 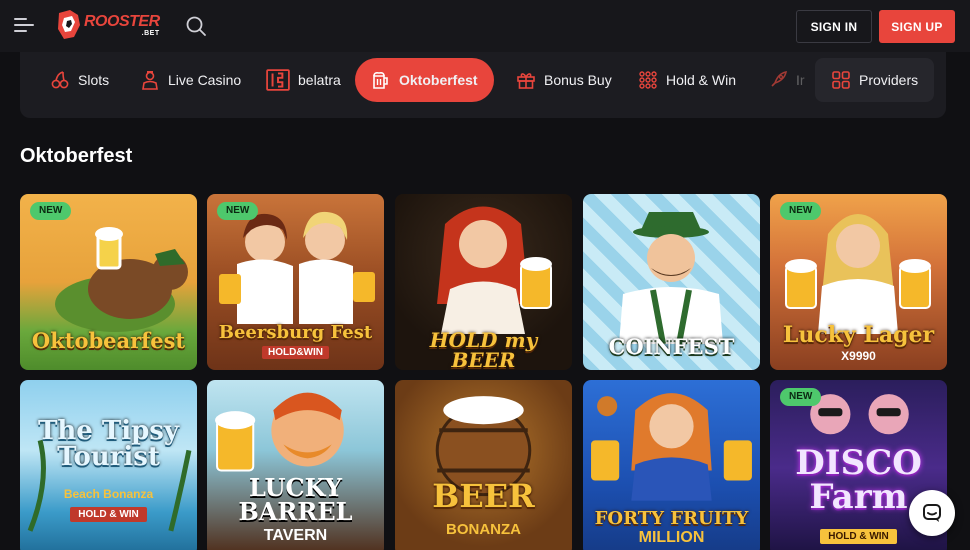 What do you see at coordinates (483, 282) in the screenshot?
I see `game-tile-hold-my-beer: HOLD my BEER` at bounding box center [483, 282].